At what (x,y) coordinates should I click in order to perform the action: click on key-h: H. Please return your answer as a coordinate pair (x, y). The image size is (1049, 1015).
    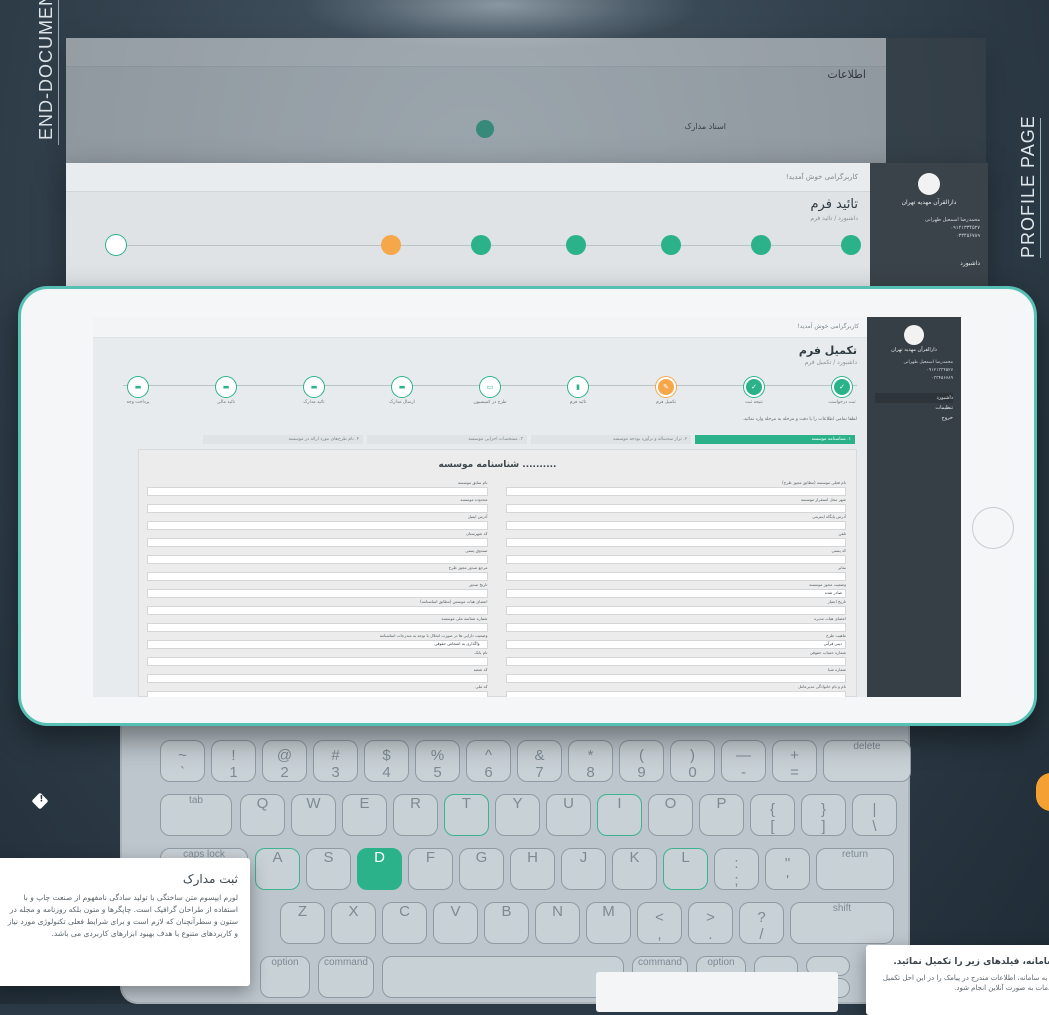
    Looking at the image, I should click on (532, 869).